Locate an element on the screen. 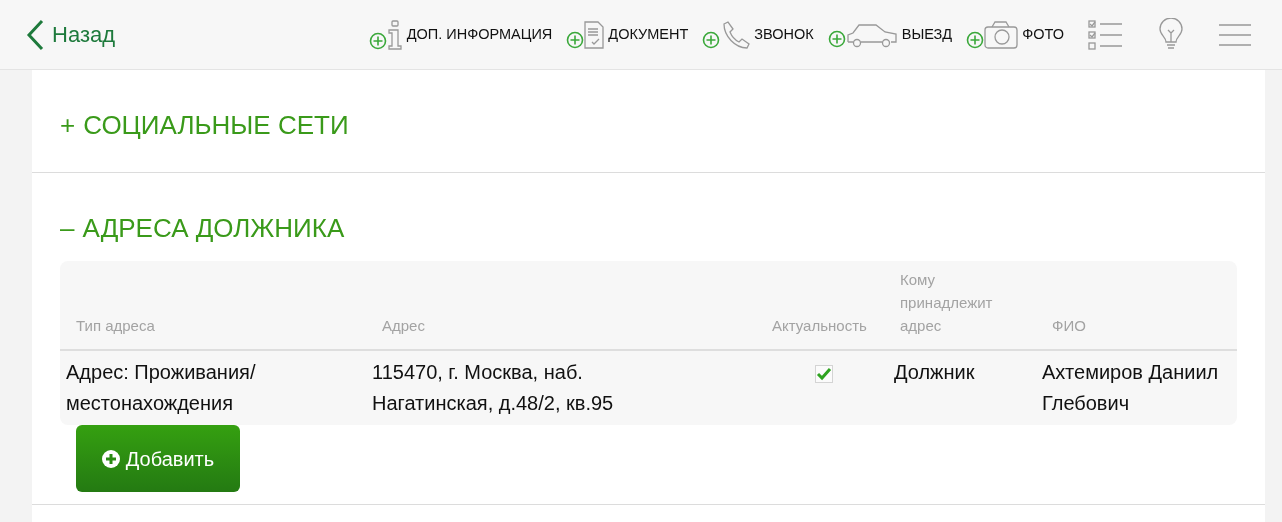  car-icon is located at coordinates (871, 34).